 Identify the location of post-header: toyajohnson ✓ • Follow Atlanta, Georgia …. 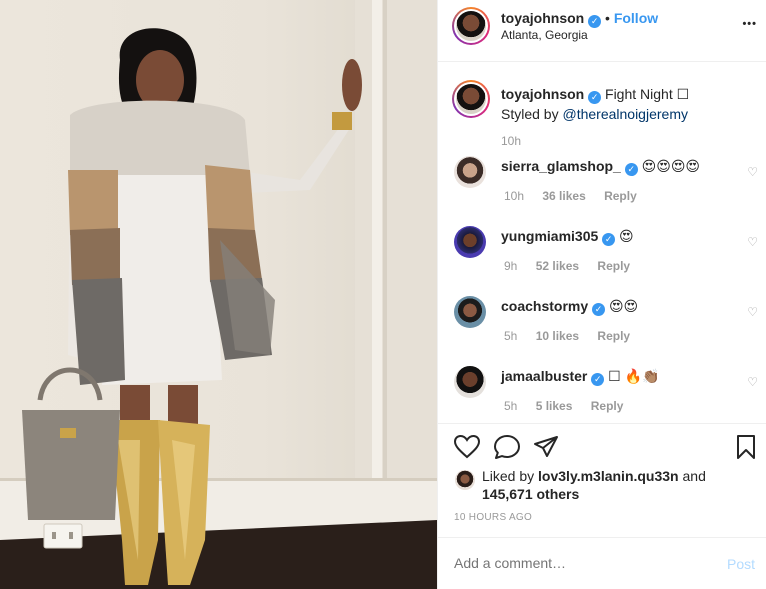
(602, 31).